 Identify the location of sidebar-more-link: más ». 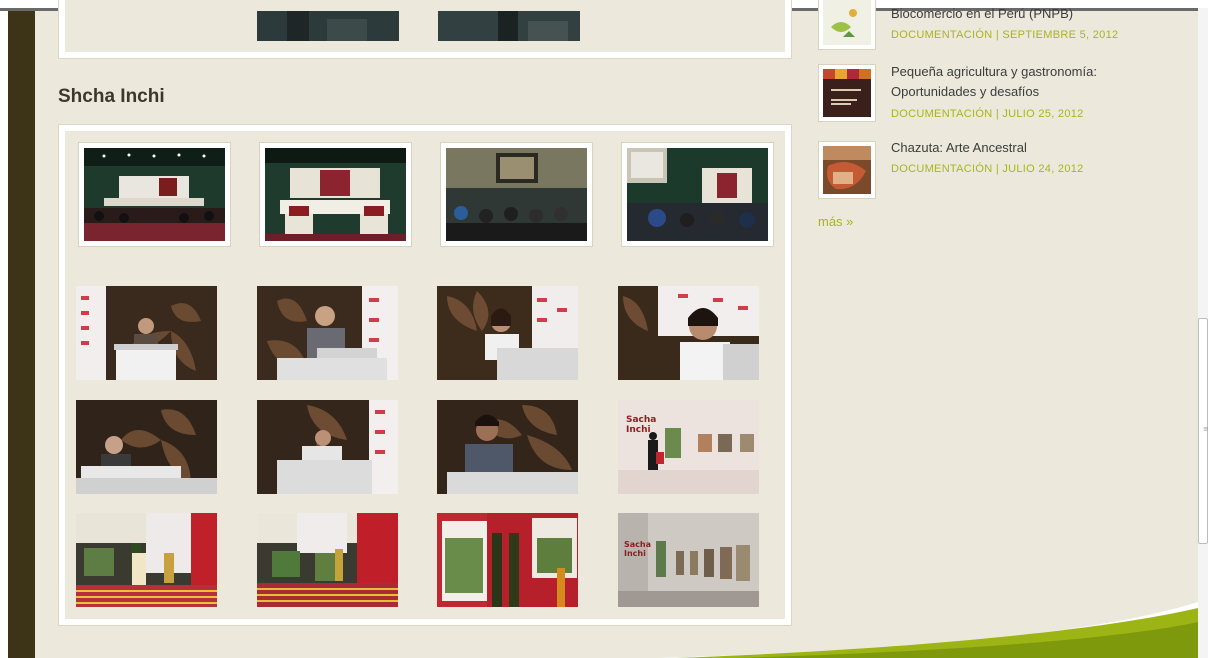
(835, 221).